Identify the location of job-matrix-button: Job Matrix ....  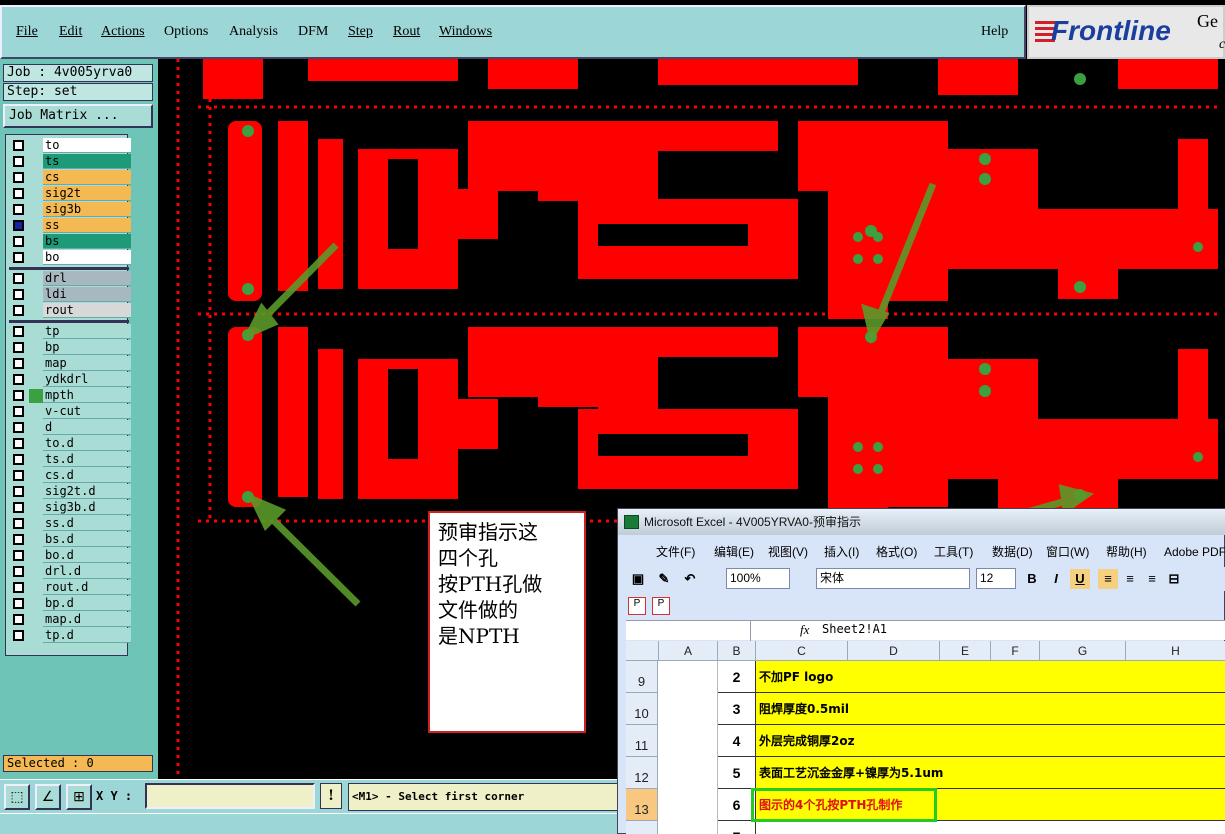
(78, 116).